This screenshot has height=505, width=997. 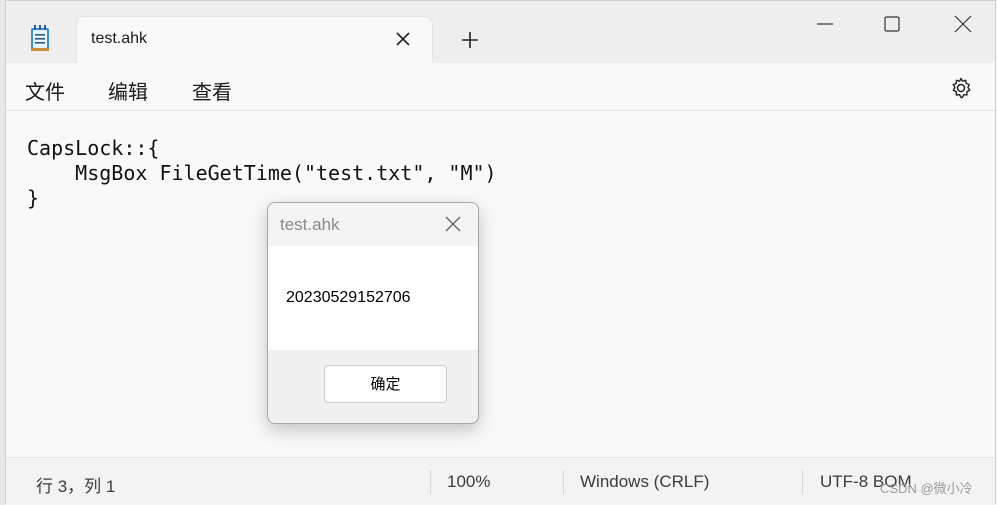 I want to click on message-box-body: 20230529152706, so click(x=373, y=298).